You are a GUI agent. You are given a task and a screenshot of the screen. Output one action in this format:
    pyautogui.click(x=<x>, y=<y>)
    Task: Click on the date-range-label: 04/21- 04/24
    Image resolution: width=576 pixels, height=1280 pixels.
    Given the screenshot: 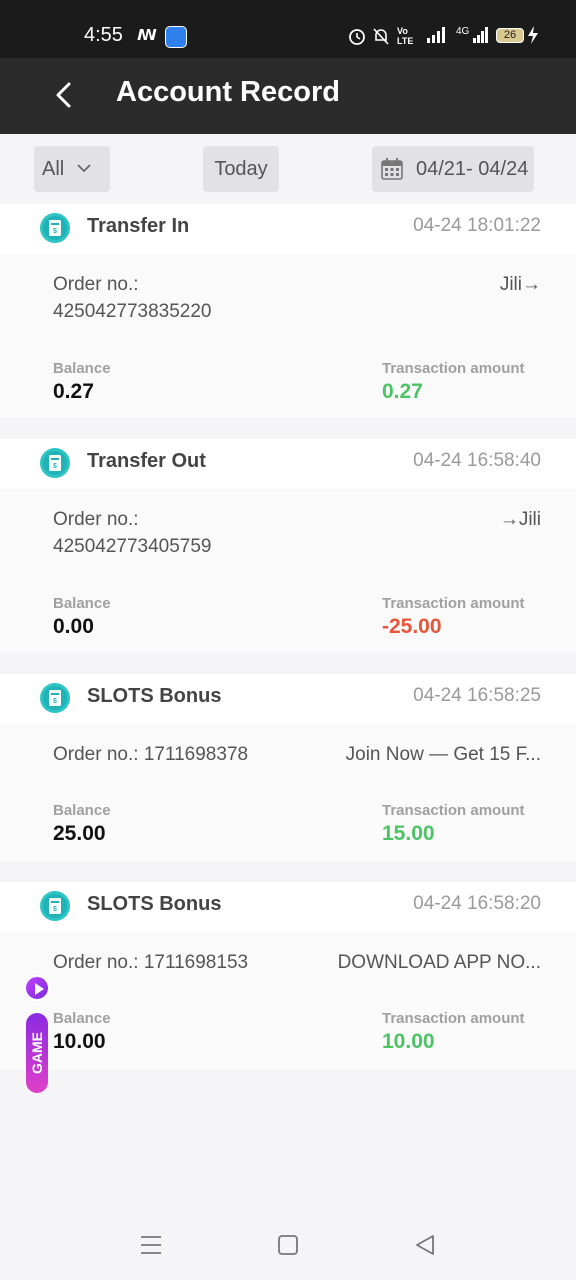 What is the action you would take?
    pyautogui.click(x=472, y=169)
    